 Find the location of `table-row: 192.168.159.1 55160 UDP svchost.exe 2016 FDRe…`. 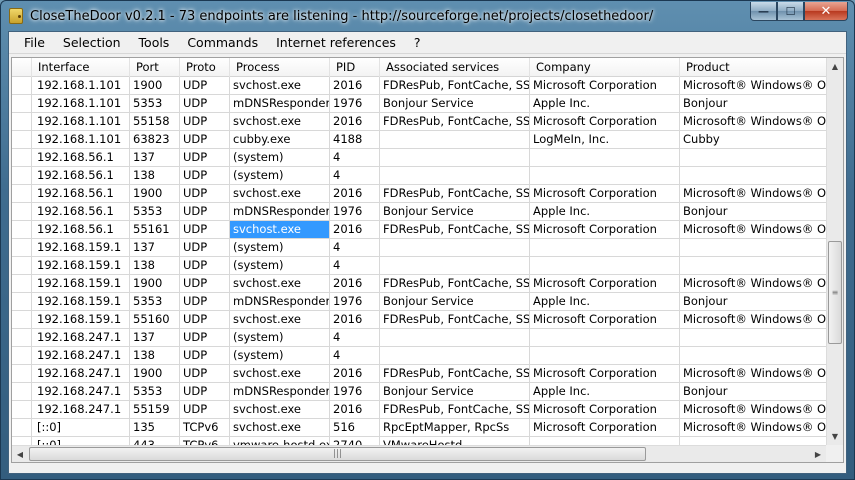

table-row: 192.168.159.1 55160 UDP svchost.exe 2016 FDRe… is located at coordinates (421, 320).